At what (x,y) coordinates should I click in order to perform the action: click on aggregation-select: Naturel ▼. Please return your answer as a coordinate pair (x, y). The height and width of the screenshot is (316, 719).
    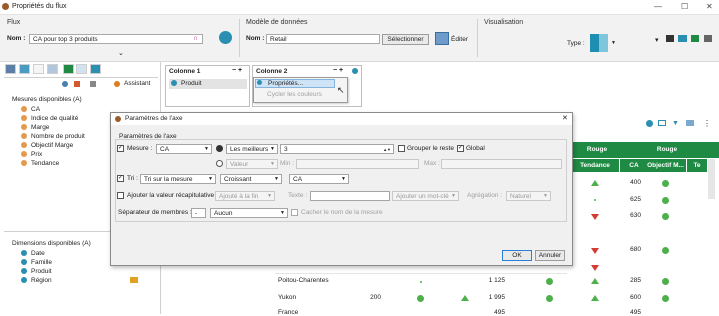
    Looking at the image, I should click on (528, 196).